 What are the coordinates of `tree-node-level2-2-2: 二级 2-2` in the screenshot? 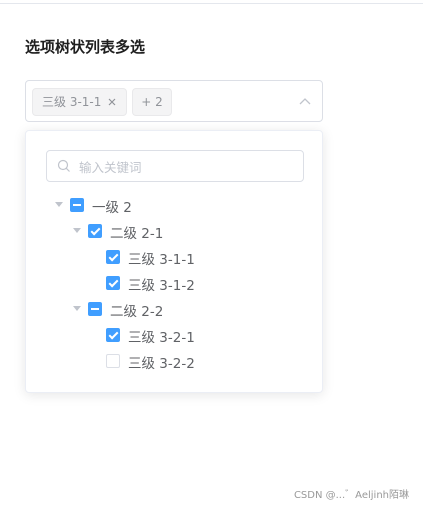 It's located at (174, 310).